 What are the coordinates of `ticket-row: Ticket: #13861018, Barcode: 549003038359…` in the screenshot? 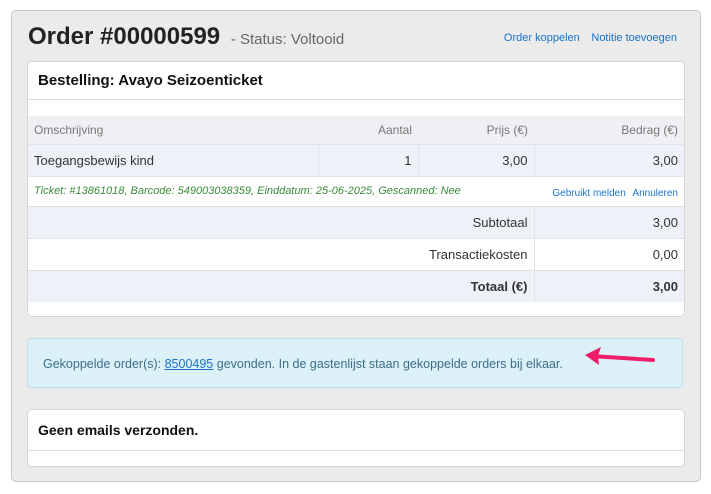 It's located at (356, 191).